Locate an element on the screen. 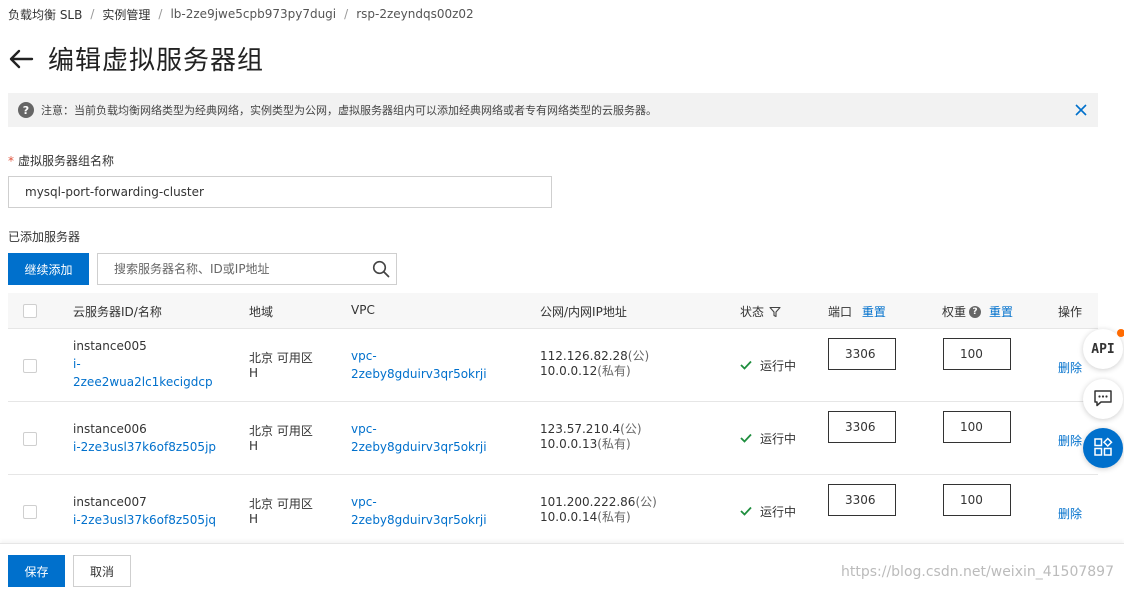  breadcrumb-item-slb: 负载均衡 SLB is located at coordinates (45, 14).